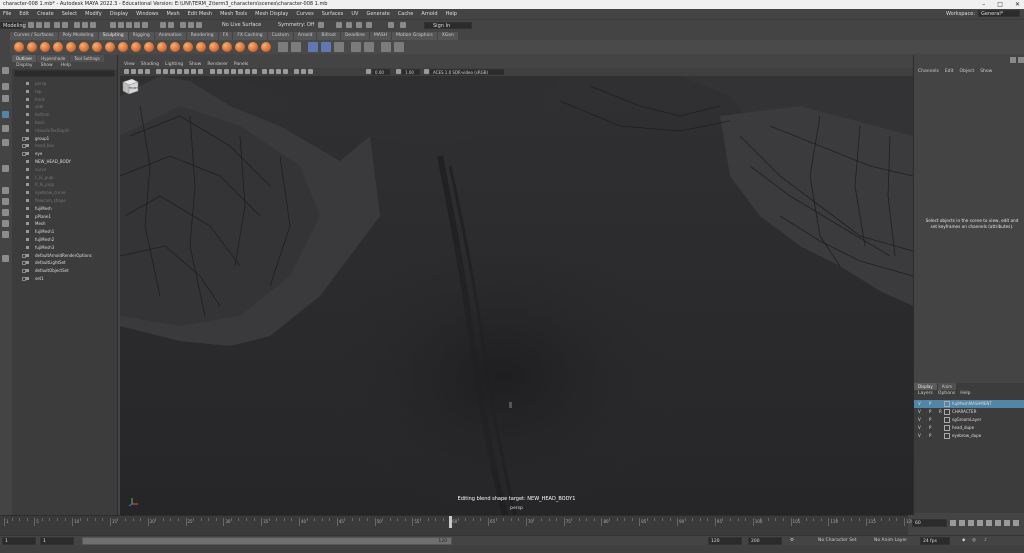 The image size is (1024, 553). I want to click on snap-curve-icon, so click(121, 25).